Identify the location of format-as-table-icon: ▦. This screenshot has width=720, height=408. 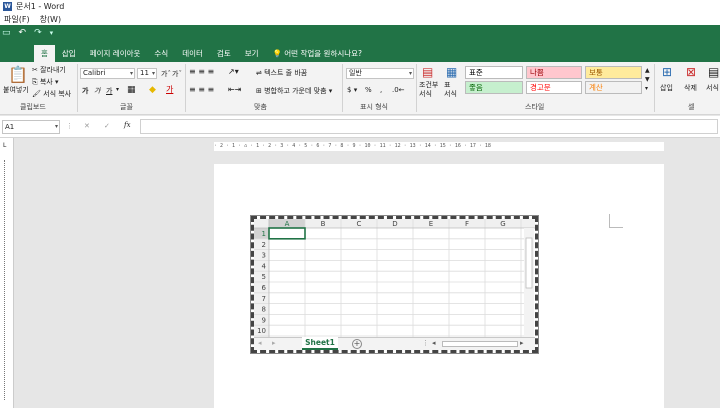
(451, 72).